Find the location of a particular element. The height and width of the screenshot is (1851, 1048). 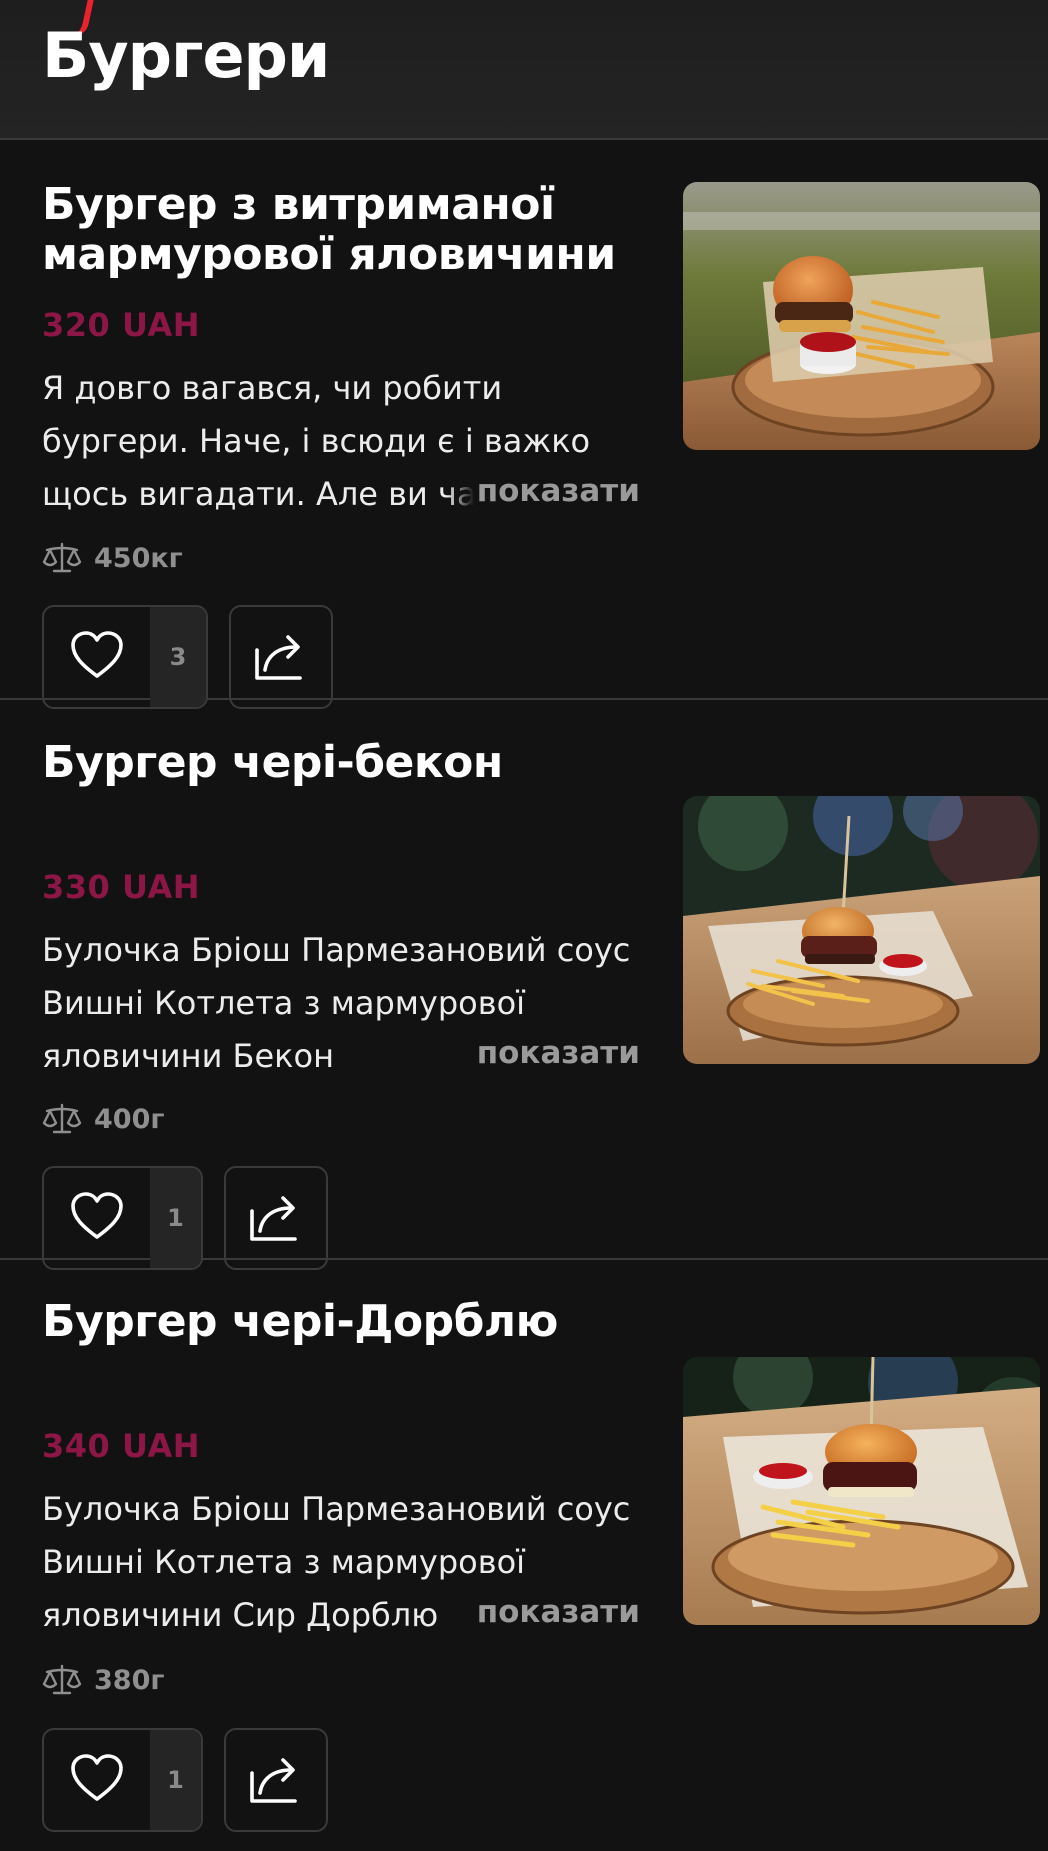

item-weight-value: 400г is located at coordinates (129, 1119).